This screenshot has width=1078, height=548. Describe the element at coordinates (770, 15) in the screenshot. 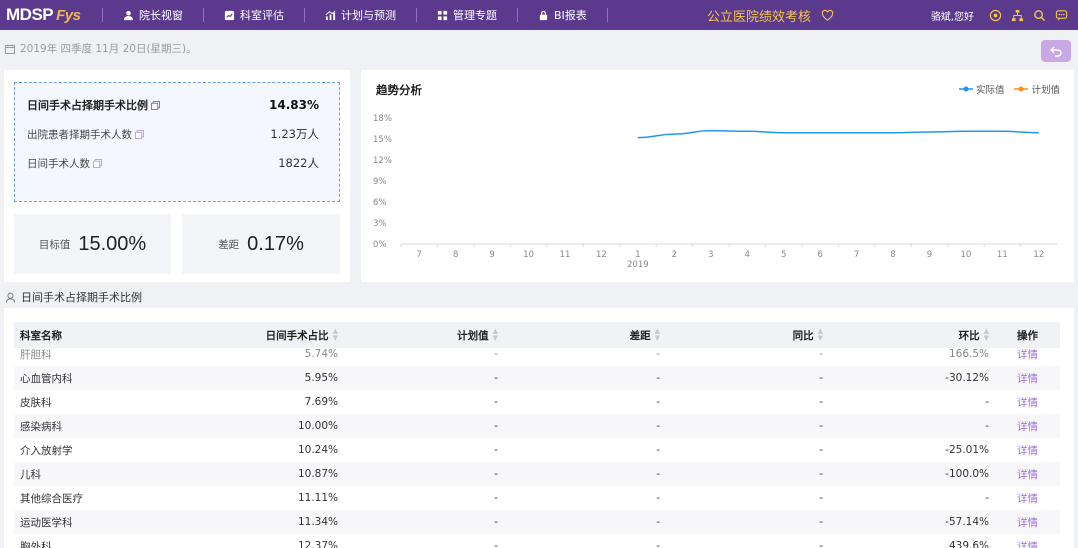

I see `system-title: 公立医院绩效考核` at that location.